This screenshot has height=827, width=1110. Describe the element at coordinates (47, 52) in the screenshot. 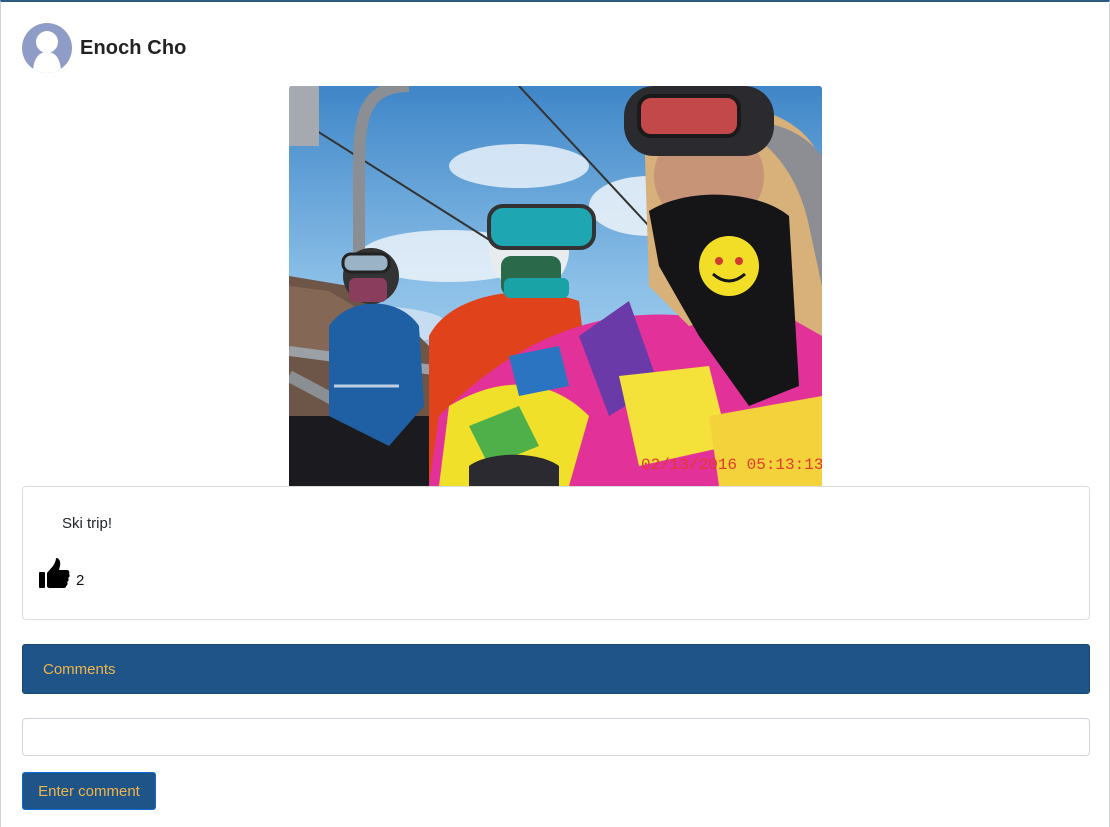

I see `user-silhouette-icon` at that location.